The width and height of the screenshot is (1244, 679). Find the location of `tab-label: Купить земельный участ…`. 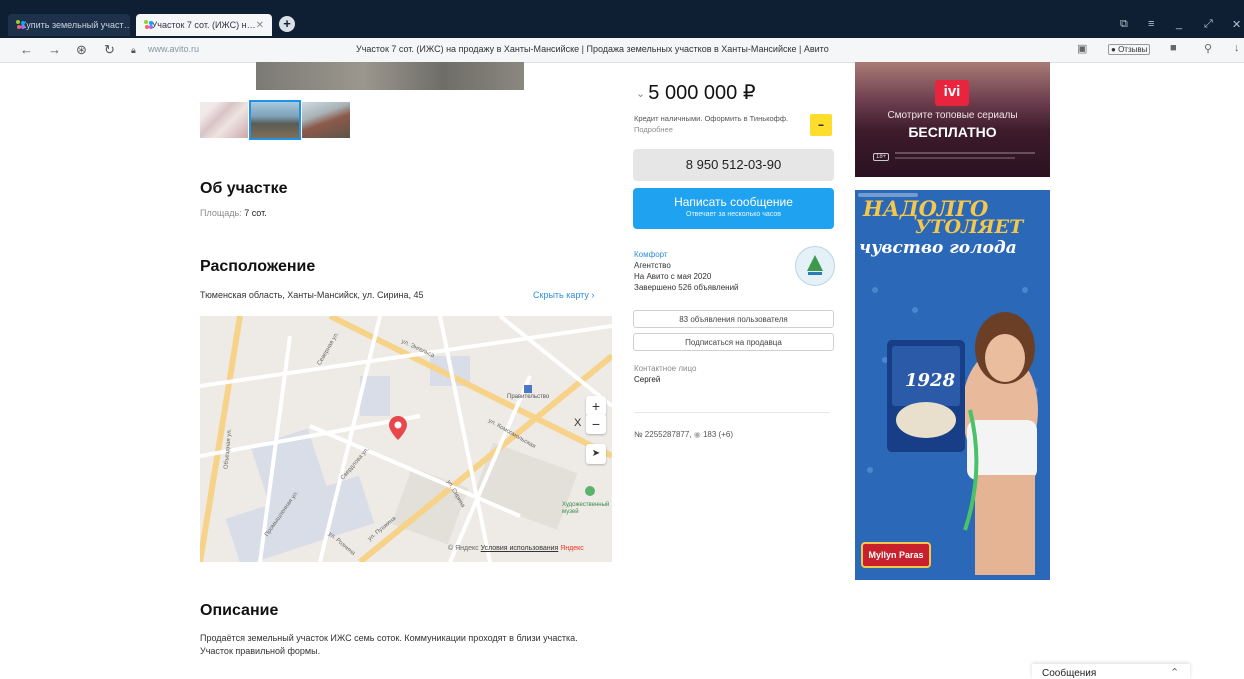

tab-label: Купить земельный участ… is located at coordinates (75, 25).